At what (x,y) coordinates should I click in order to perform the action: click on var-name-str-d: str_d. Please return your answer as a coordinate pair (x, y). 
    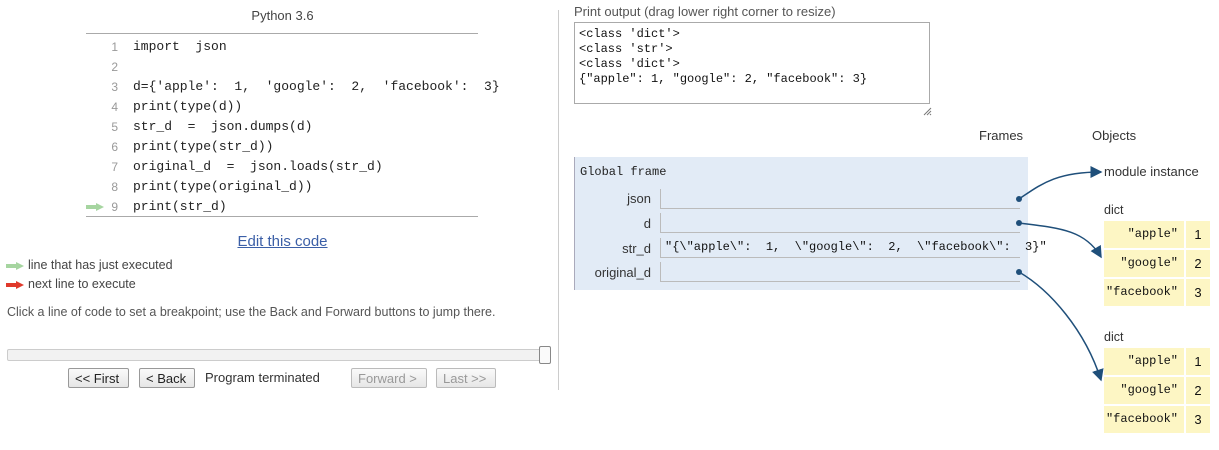
    Looking at the image, I should click on (636, 248).